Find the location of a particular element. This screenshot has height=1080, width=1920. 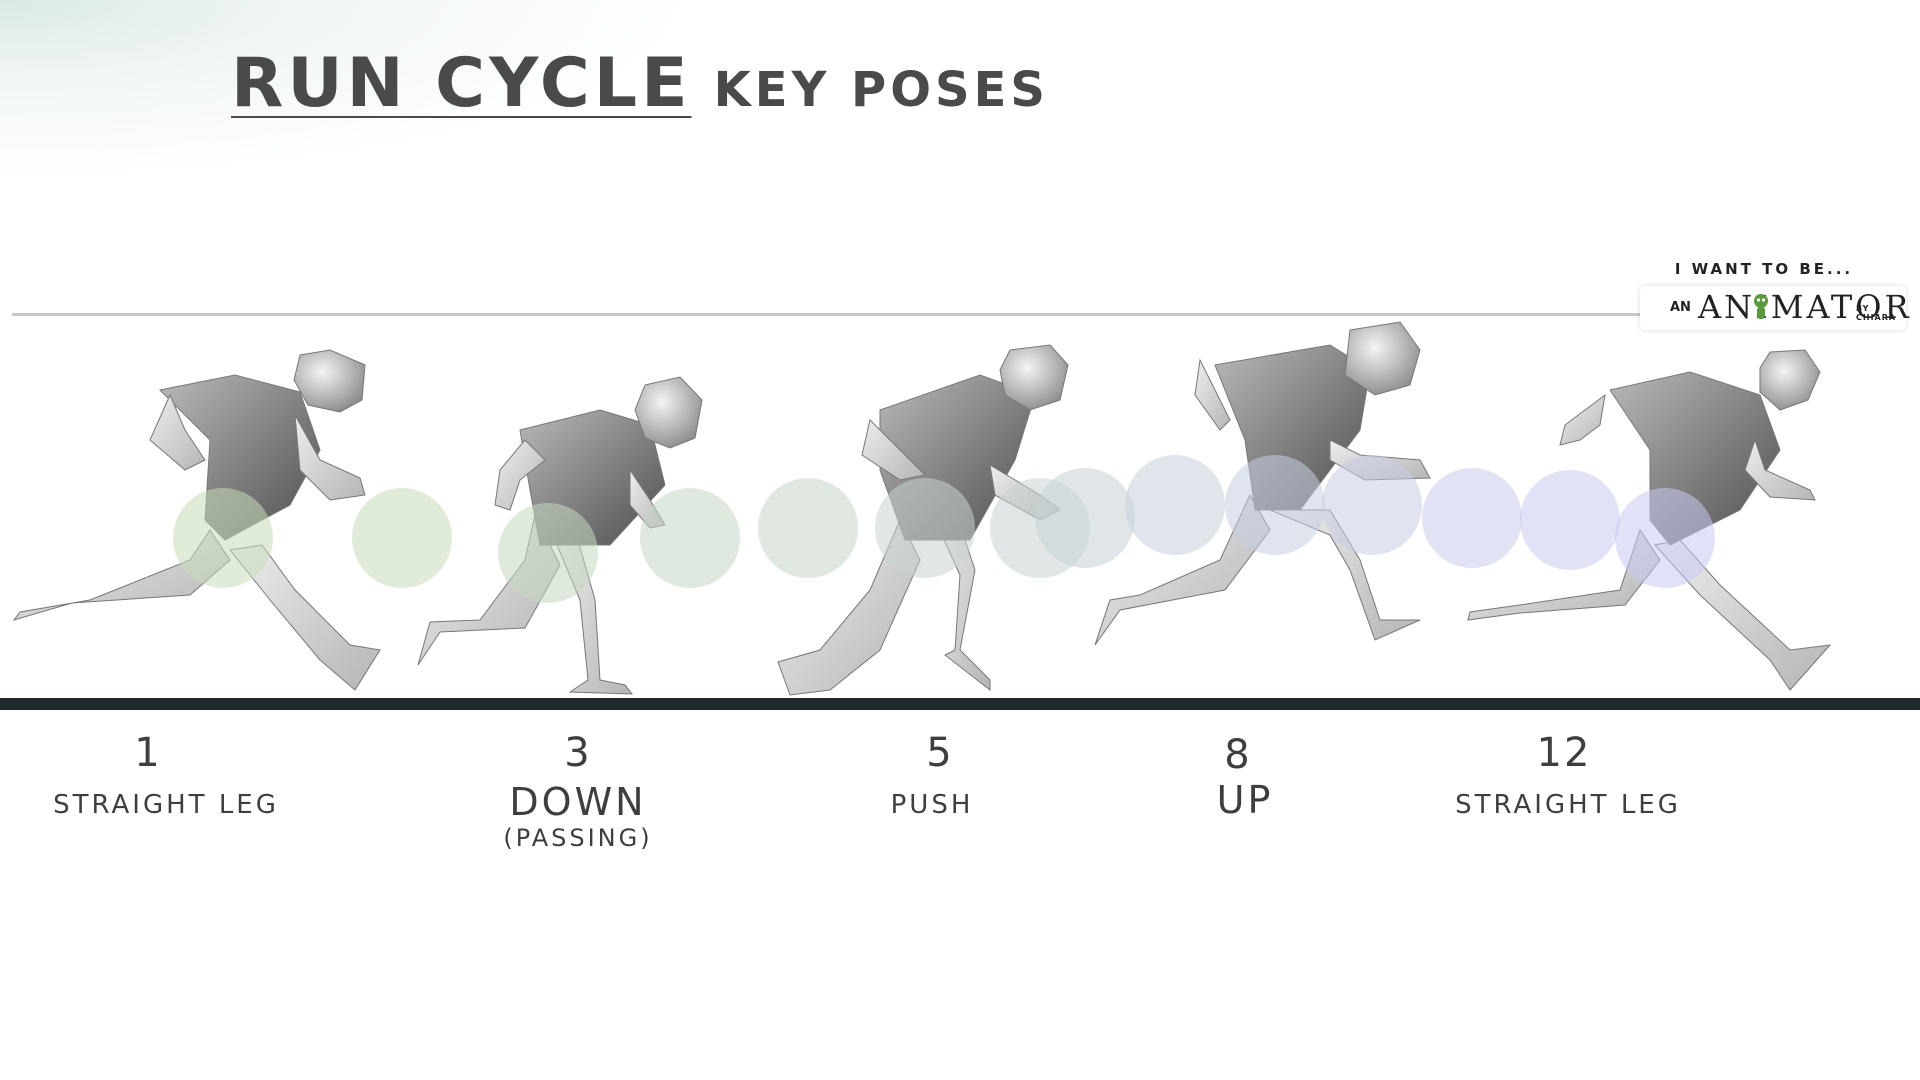

pose-label-3: 3 DOWN (PASSING) is located at coordinates (577, 791).